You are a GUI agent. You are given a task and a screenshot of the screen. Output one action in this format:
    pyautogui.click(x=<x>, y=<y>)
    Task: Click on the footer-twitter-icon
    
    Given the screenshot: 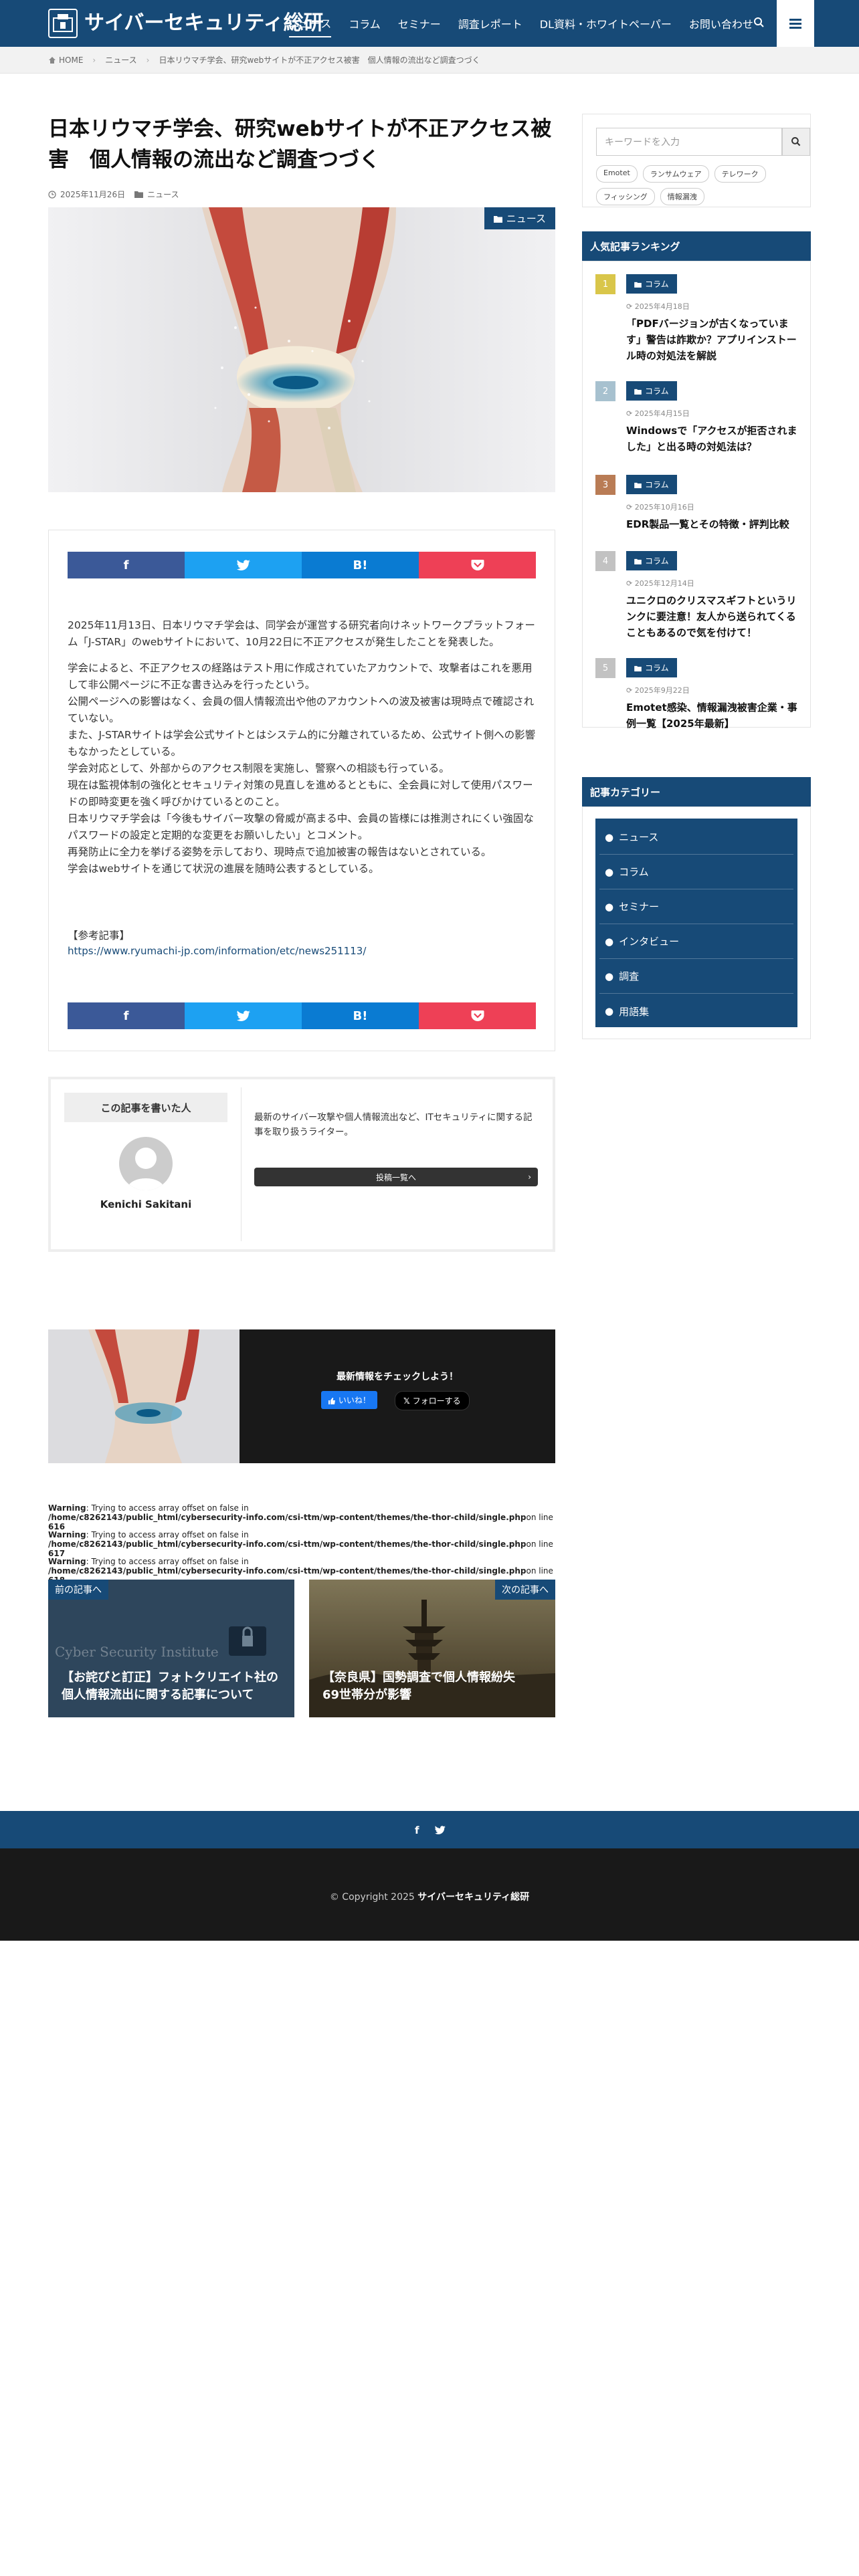 What is the action you would take?
    pyautogui.click(x=440, y=1830)
    